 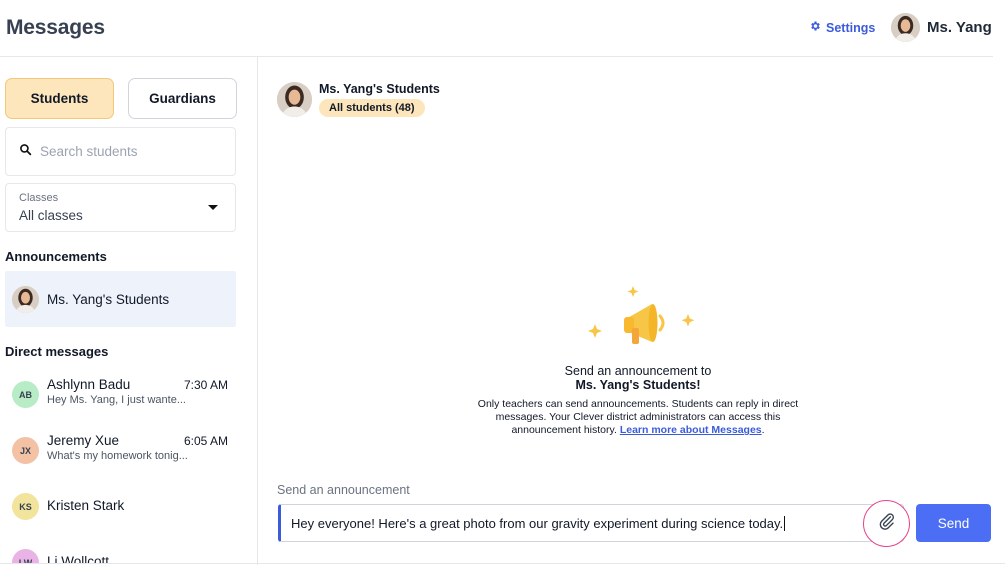 I want to click on paperclip-icon, so click(x=887, y=523).